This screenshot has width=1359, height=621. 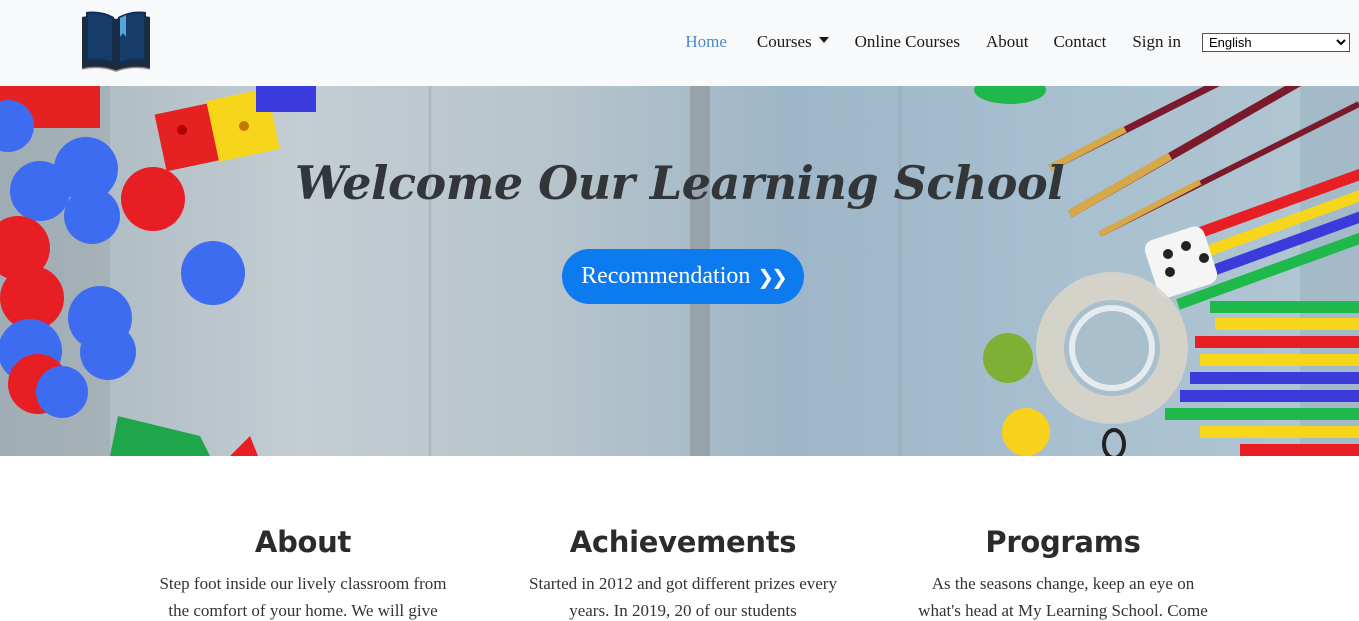 What do you see at coordinates (1007, 42) in the screenshot?
I see `nav-about-link: About` at bounding box center [1007, 42].